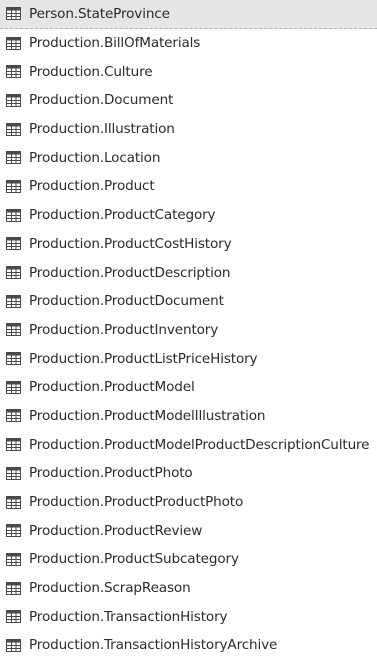 The image size is (377, 660). I want to click on list-item-production-illustration: Production.Illustration, so click(188, 129).